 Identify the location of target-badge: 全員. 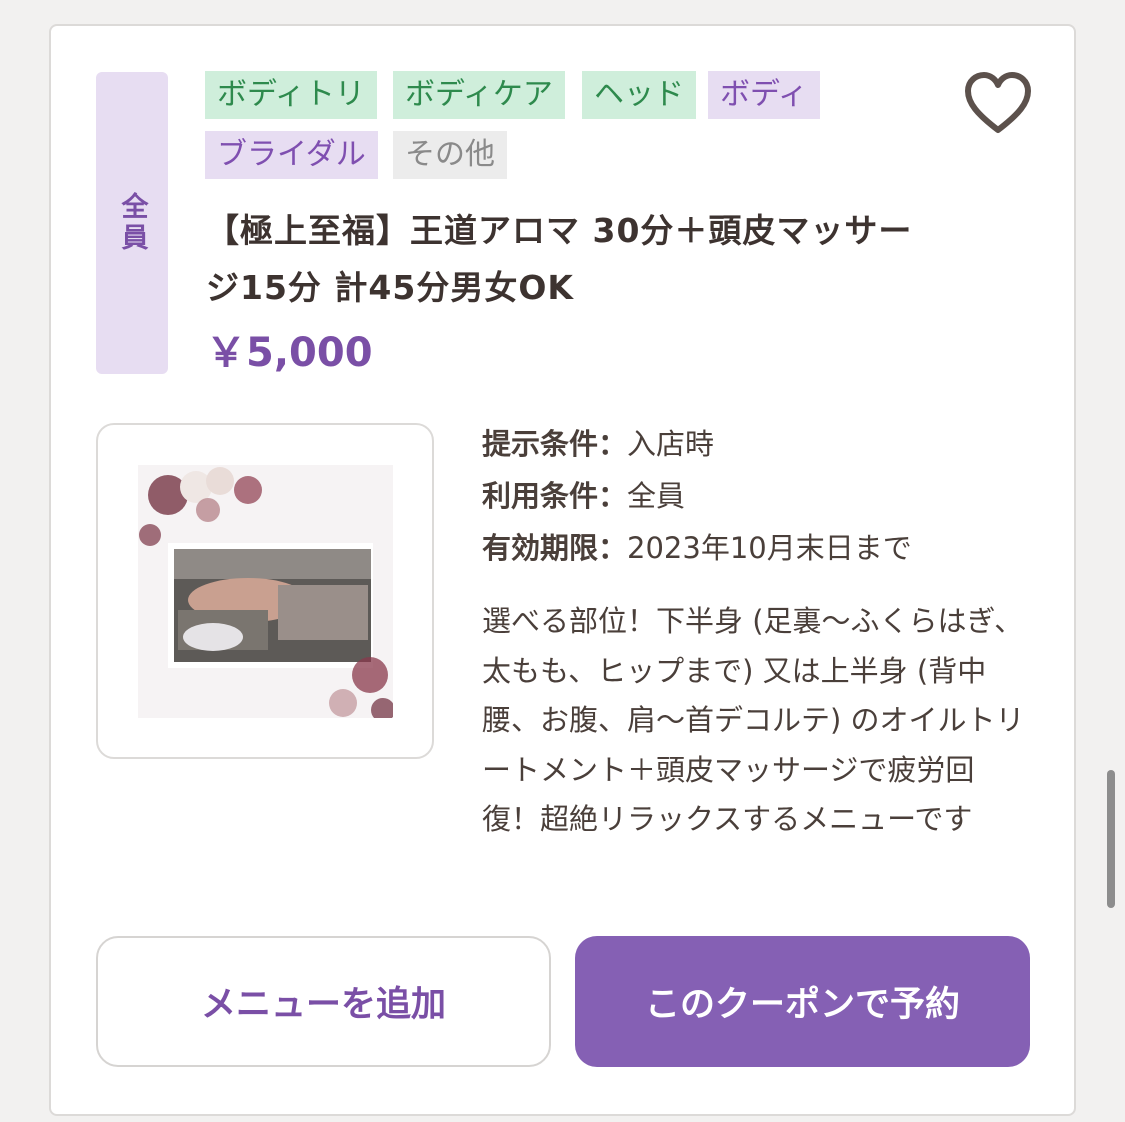
(132, 223).